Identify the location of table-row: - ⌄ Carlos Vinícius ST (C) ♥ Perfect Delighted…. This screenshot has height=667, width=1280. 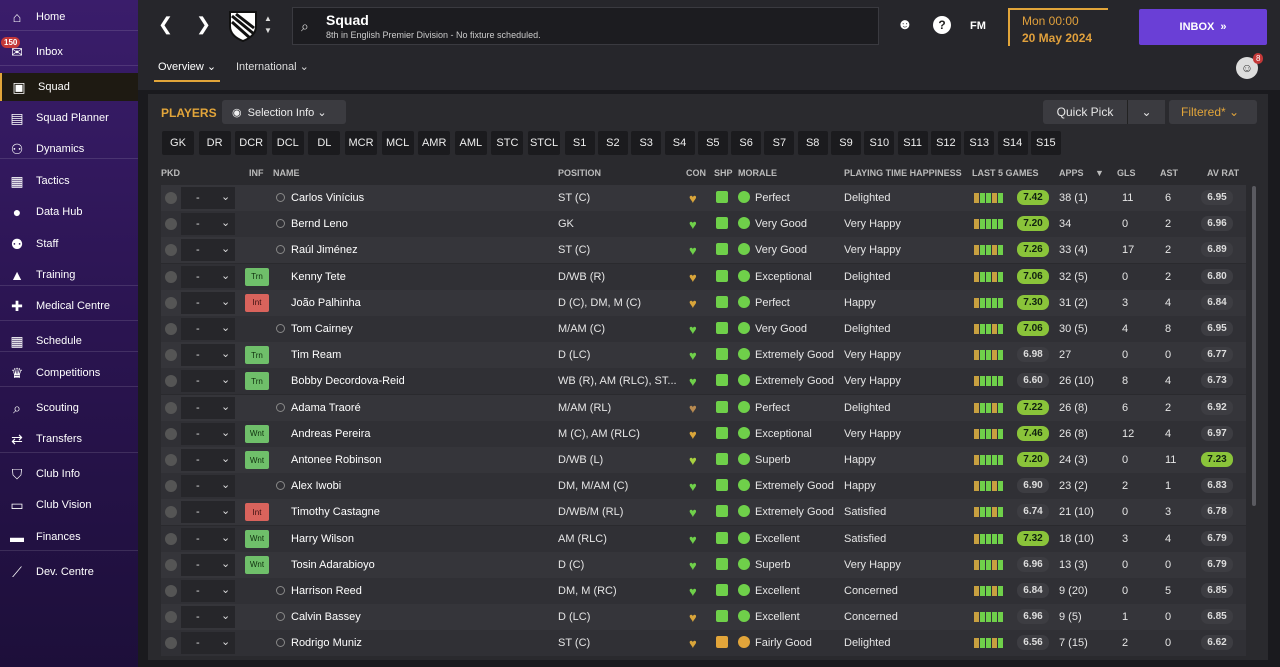
(703, 198).